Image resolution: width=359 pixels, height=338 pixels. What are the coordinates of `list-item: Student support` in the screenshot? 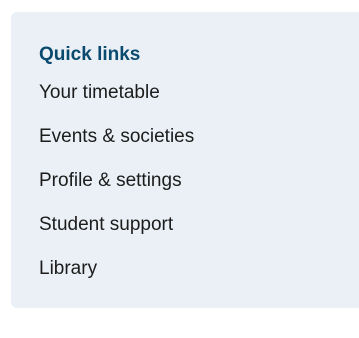 It's located at (199, 235).